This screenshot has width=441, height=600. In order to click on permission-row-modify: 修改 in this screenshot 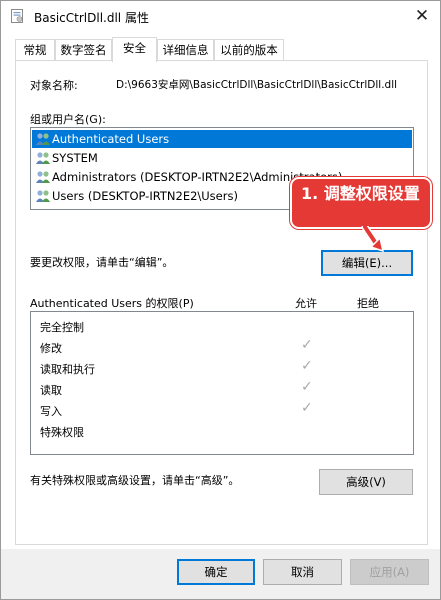, I will do `click(51, 348)`.